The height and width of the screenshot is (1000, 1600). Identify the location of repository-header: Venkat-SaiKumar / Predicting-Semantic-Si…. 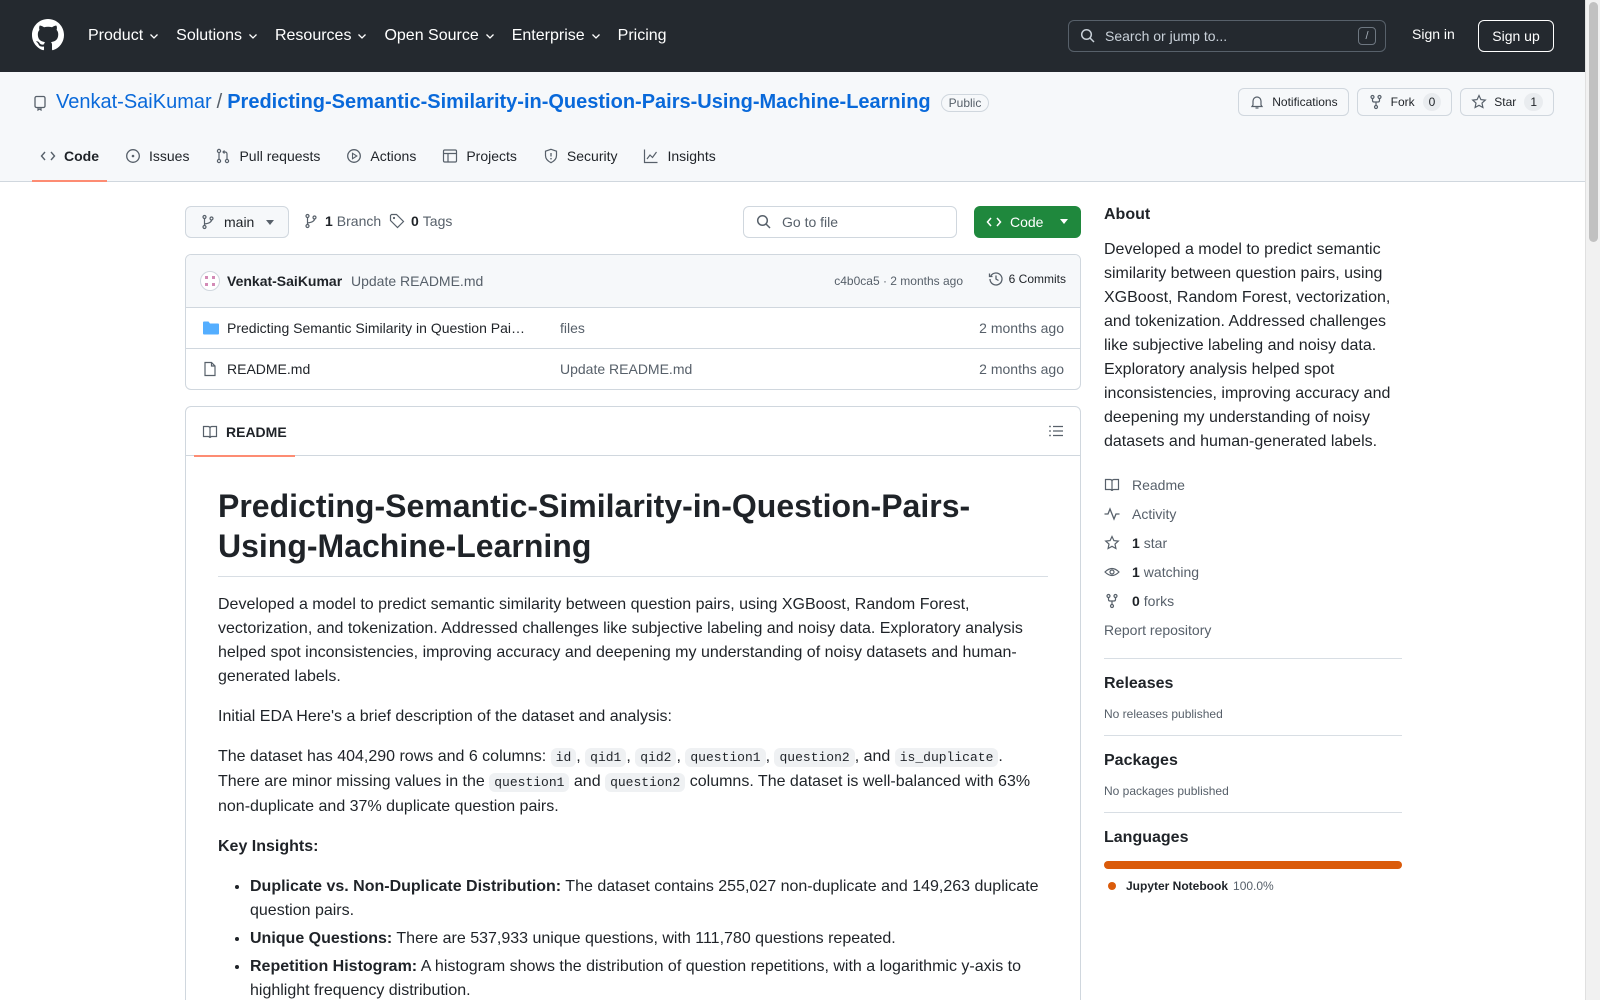
(792, 127).